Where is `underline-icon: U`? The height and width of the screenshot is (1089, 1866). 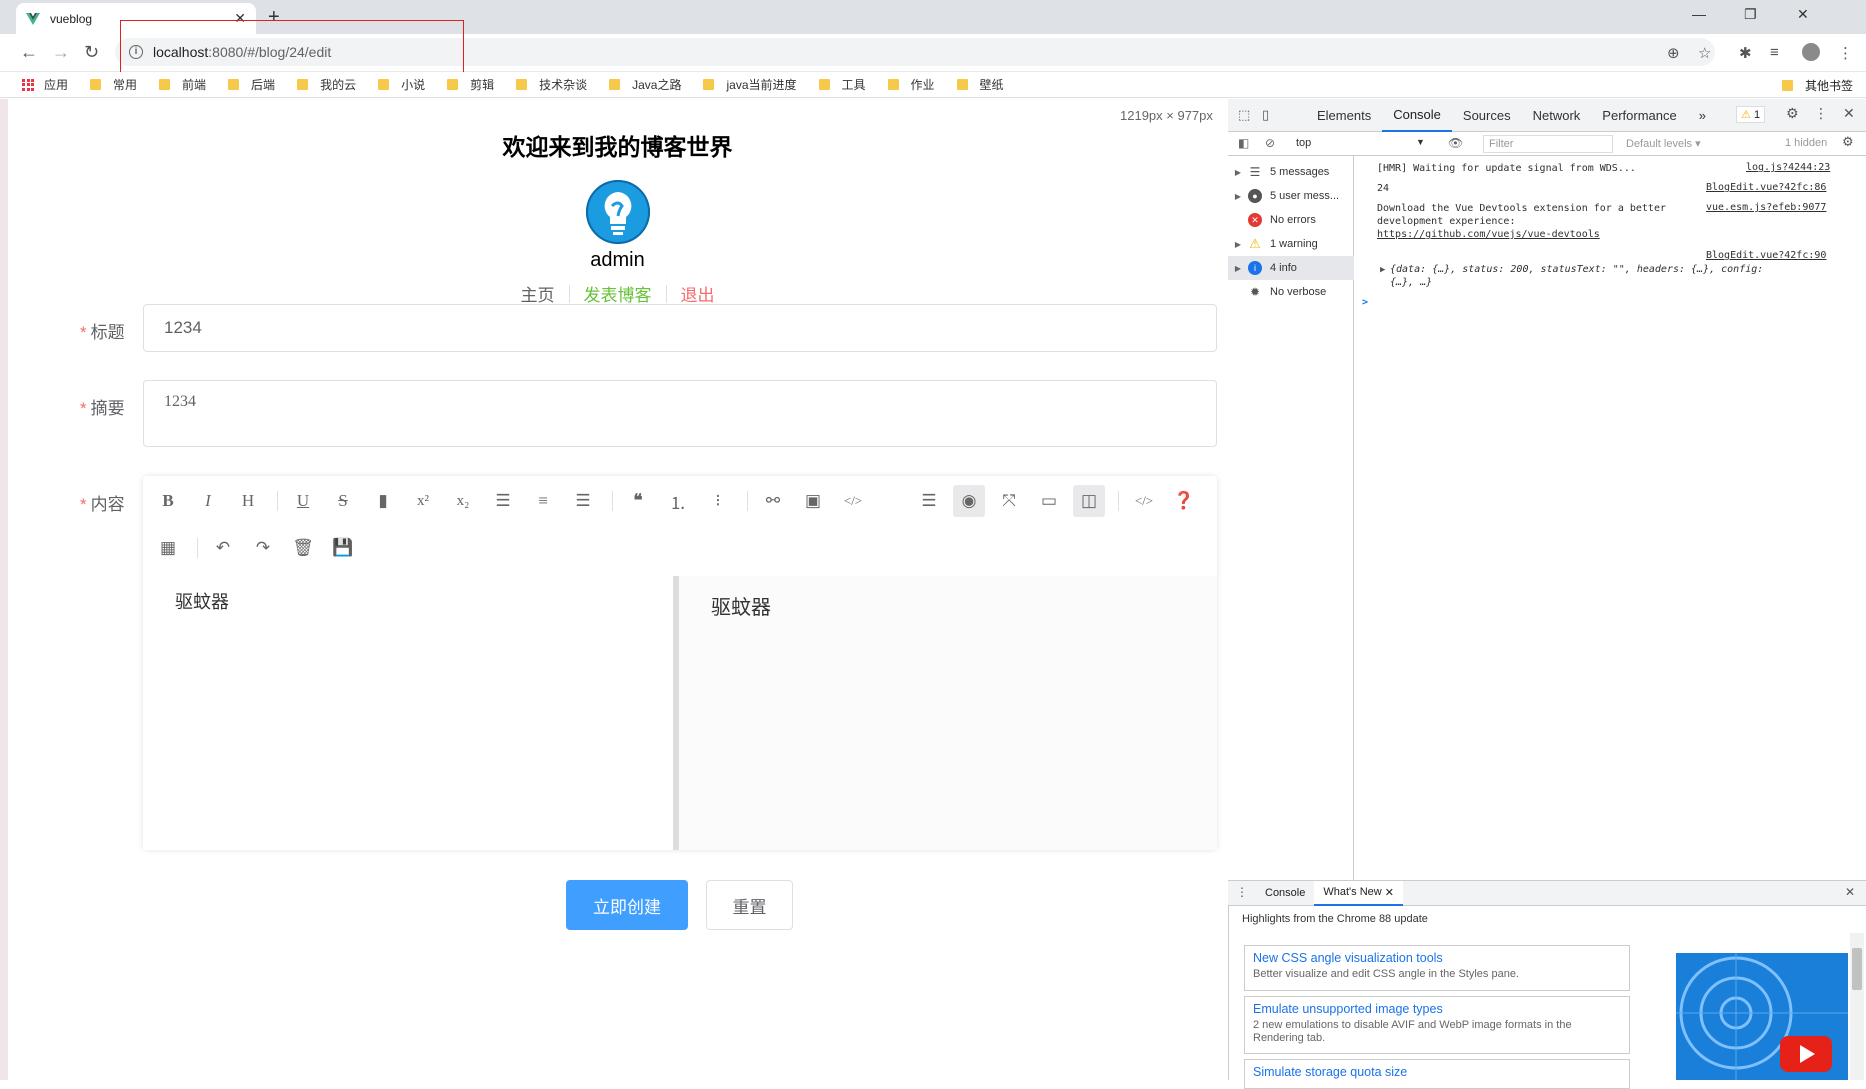
underline-icon: U is located at coordinates (303, 501).